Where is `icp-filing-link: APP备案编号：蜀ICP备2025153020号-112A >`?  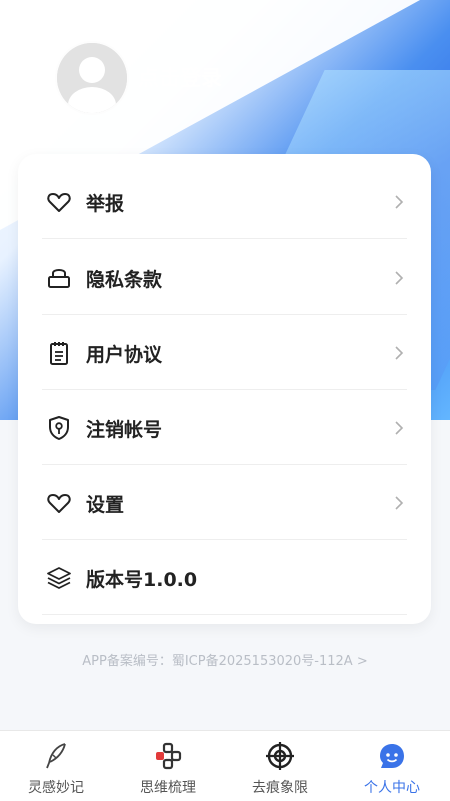 icp-filing-link: APP备案编号：蜀ICP备2025153020号-112A > is located at coordinates (225, 659).